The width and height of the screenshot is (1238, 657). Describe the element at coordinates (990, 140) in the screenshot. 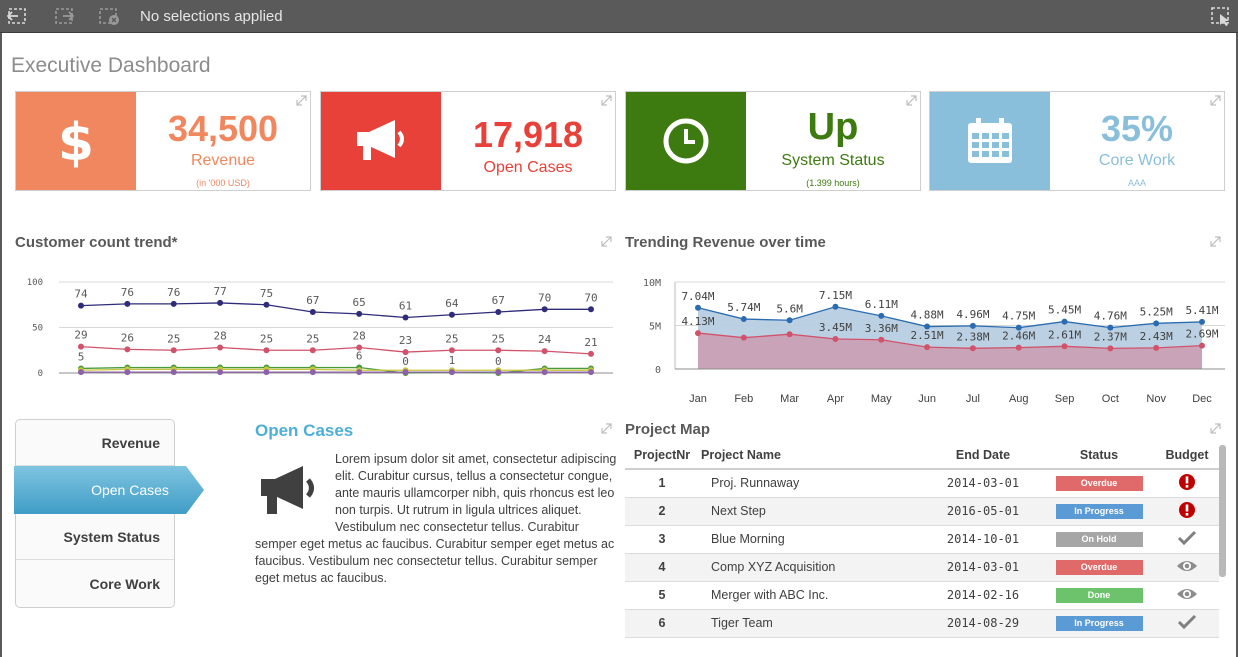

I see `calendar-icon` at that location.